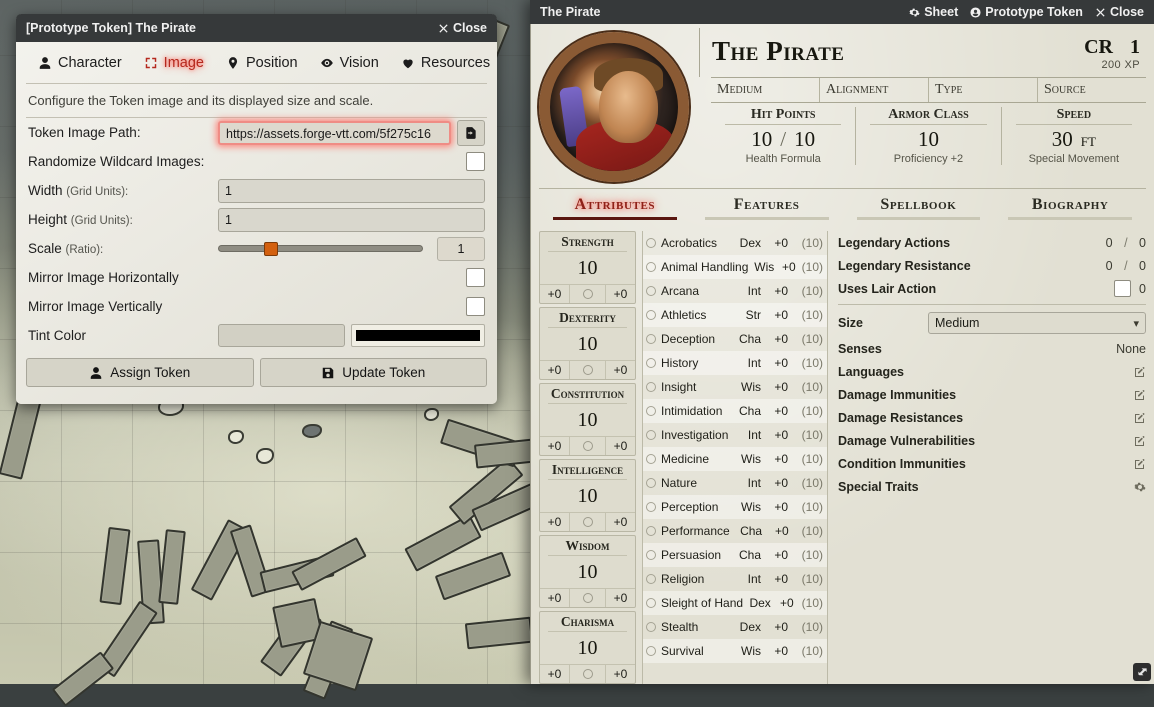  Describe the element at coordinates (614, 107) in the screenshot. I see `character-portrait` at that location.